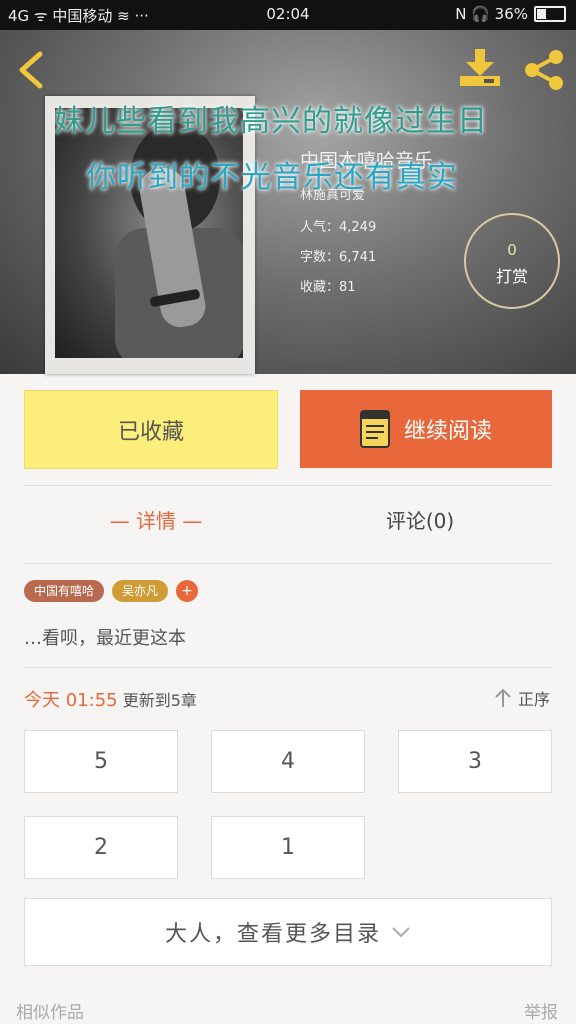  I want to click on more-catalog-label: 大人，查看更多目录, so click(272, 934).